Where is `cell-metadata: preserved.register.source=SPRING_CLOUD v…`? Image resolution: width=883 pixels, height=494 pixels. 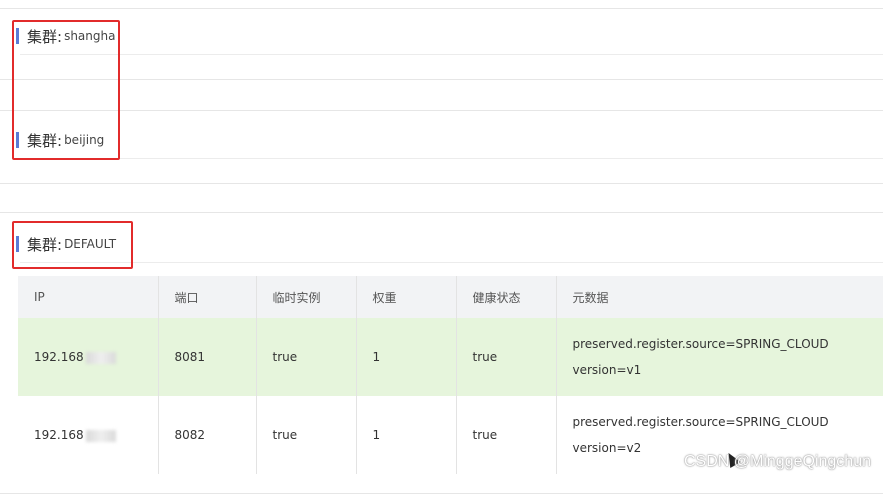 cell-metadata: preserved.register.source=SPRING_CLOUD v… is located at coordinates (719, 357).